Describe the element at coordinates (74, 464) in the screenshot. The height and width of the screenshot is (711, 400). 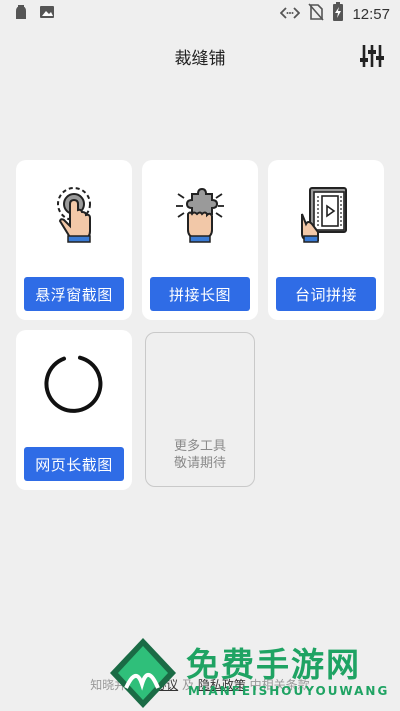
I see `webpage-screenshot-button: 网页长截图` at that location.